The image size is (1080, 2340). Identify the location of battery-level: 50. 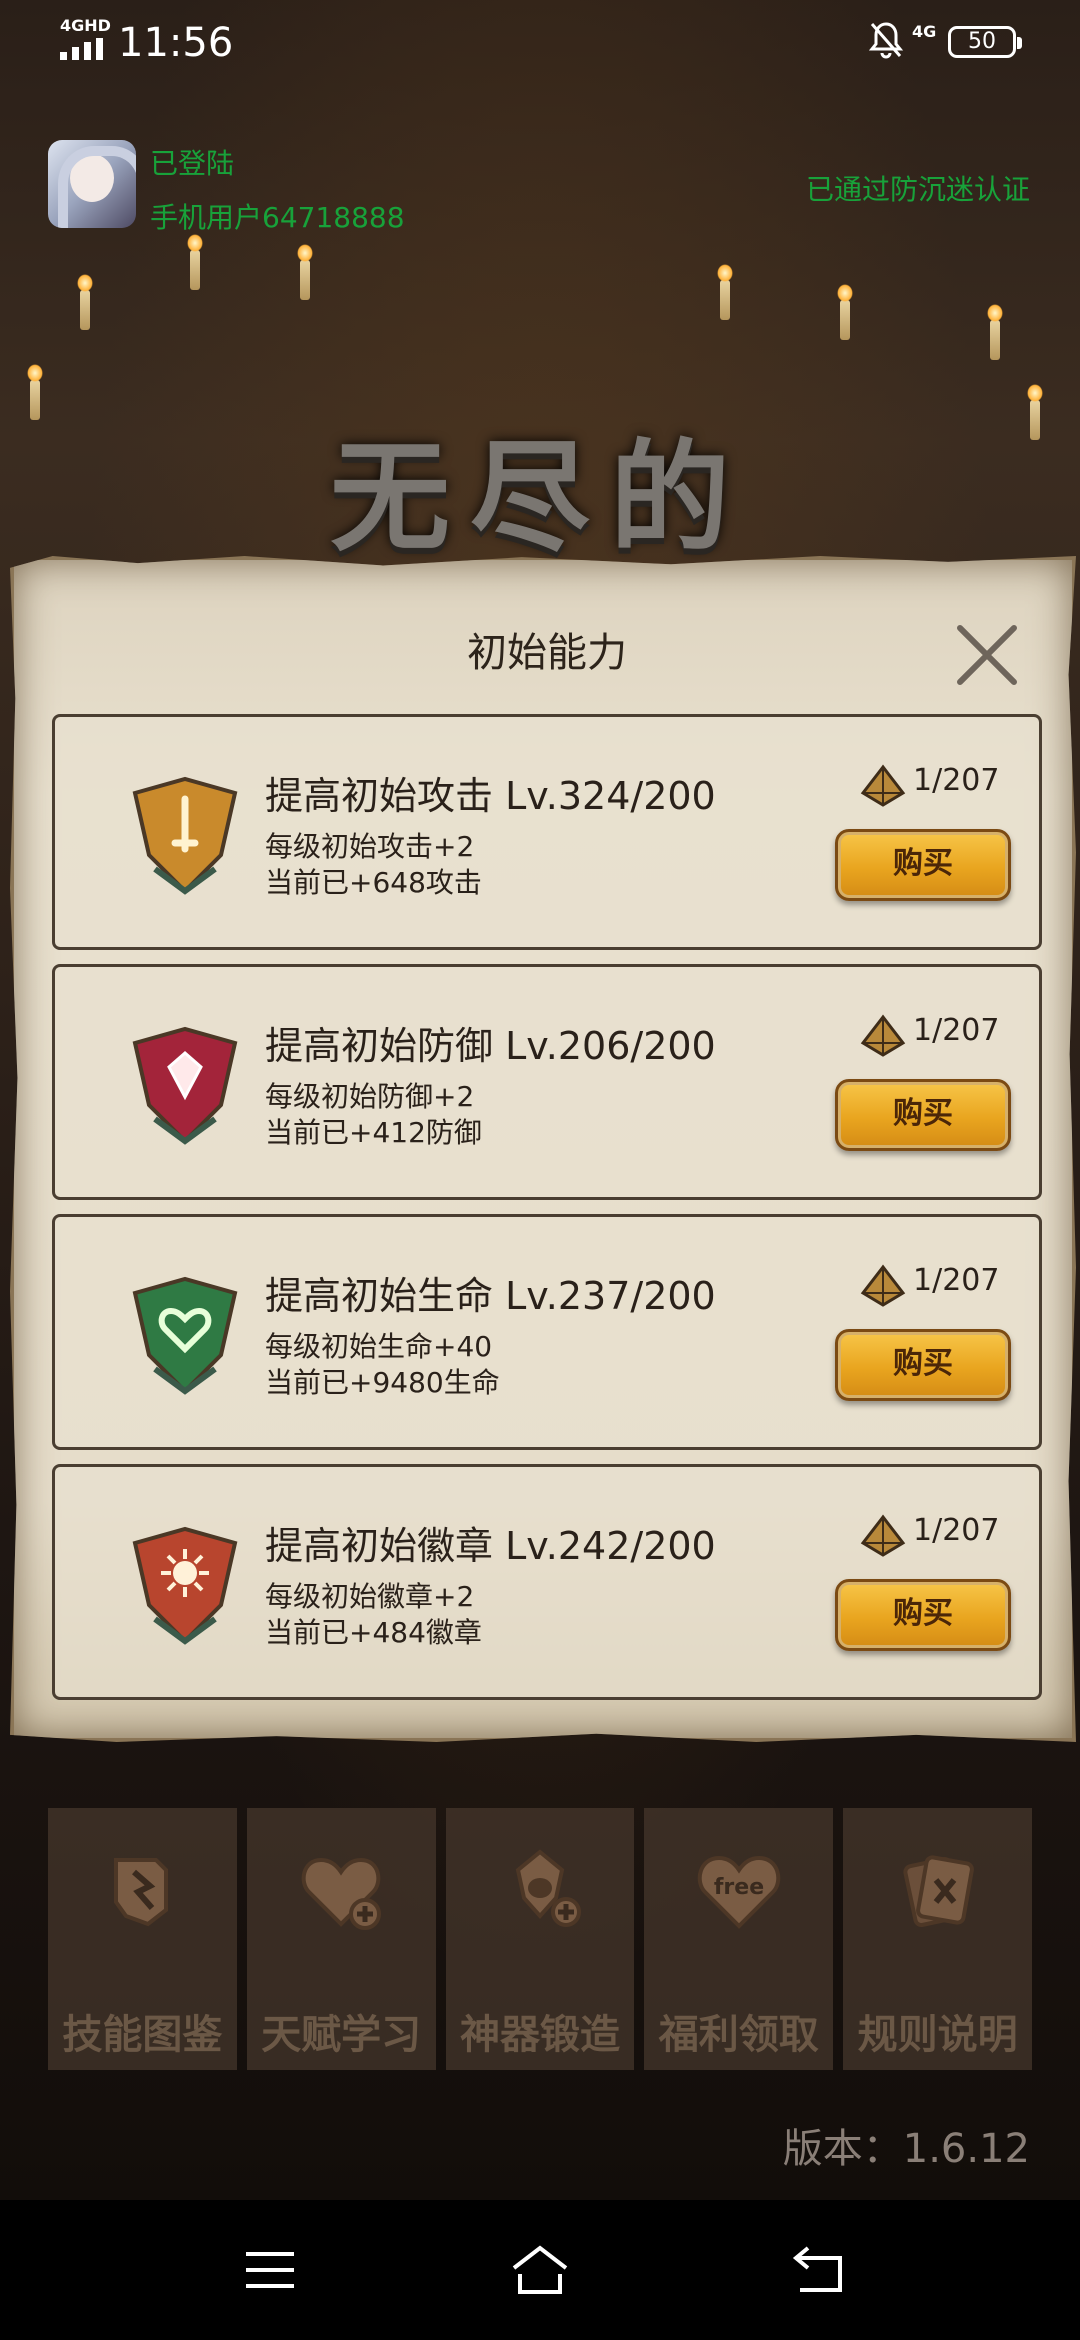
(982, 41).